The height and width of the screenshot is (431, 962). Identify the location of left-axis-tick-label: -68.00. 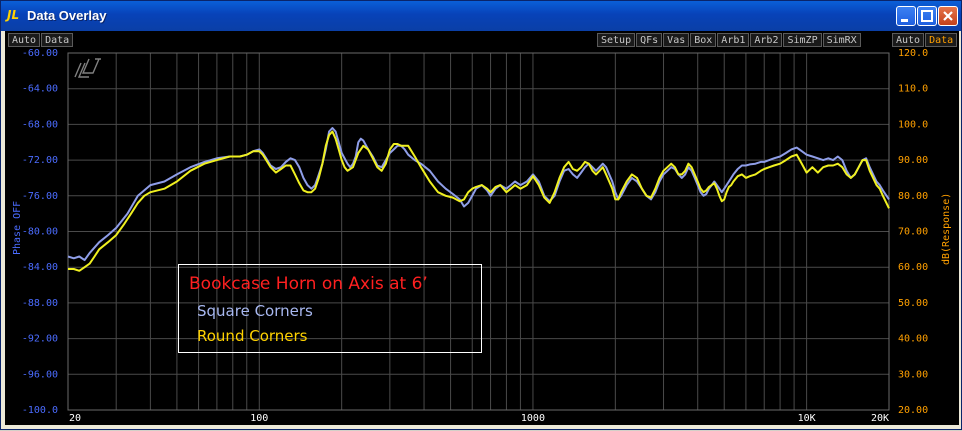
(40, 124).